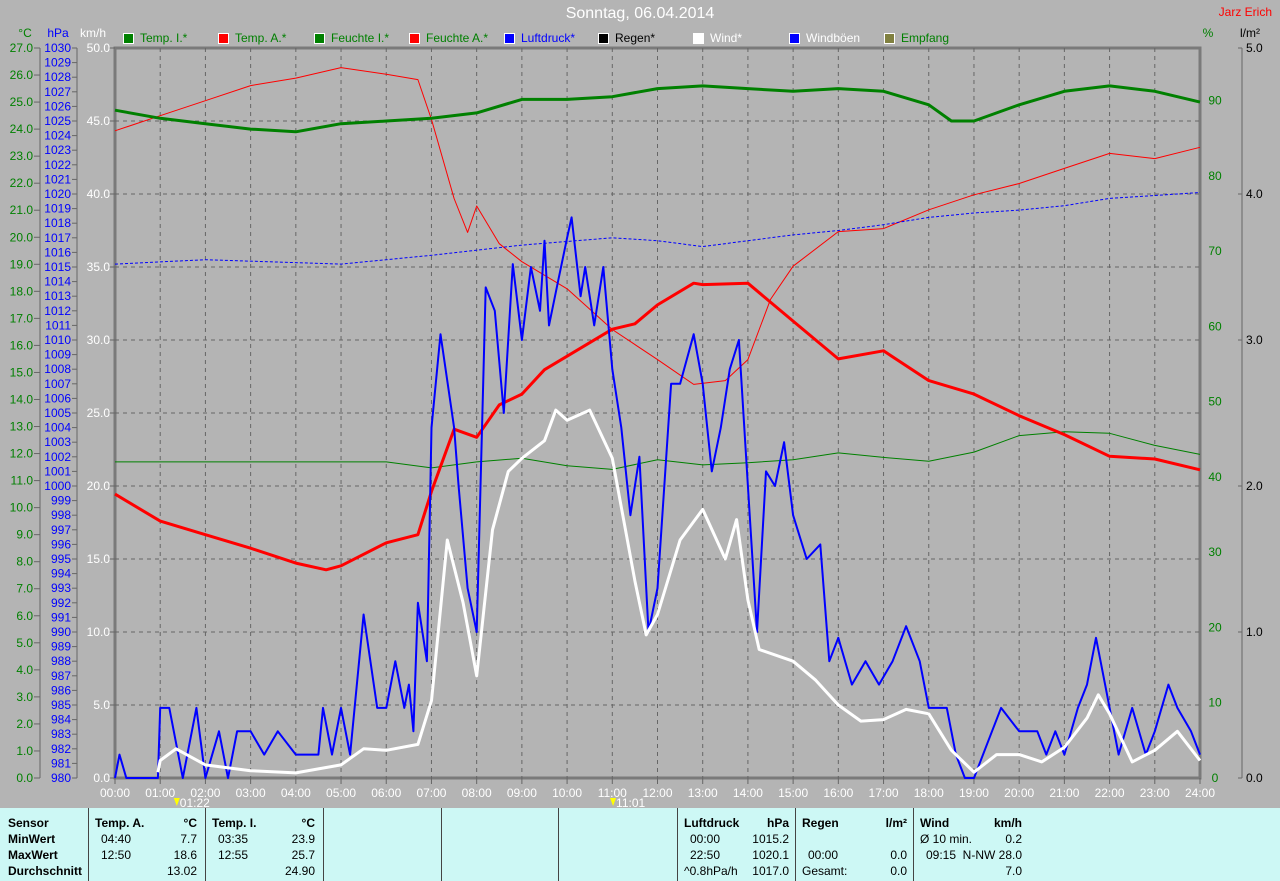 This screenshot has height=881, width=1280. Describe the element at coordinates (116, 855) in the screenshot. I see `temp-a-max-time: 12:50` at that location.